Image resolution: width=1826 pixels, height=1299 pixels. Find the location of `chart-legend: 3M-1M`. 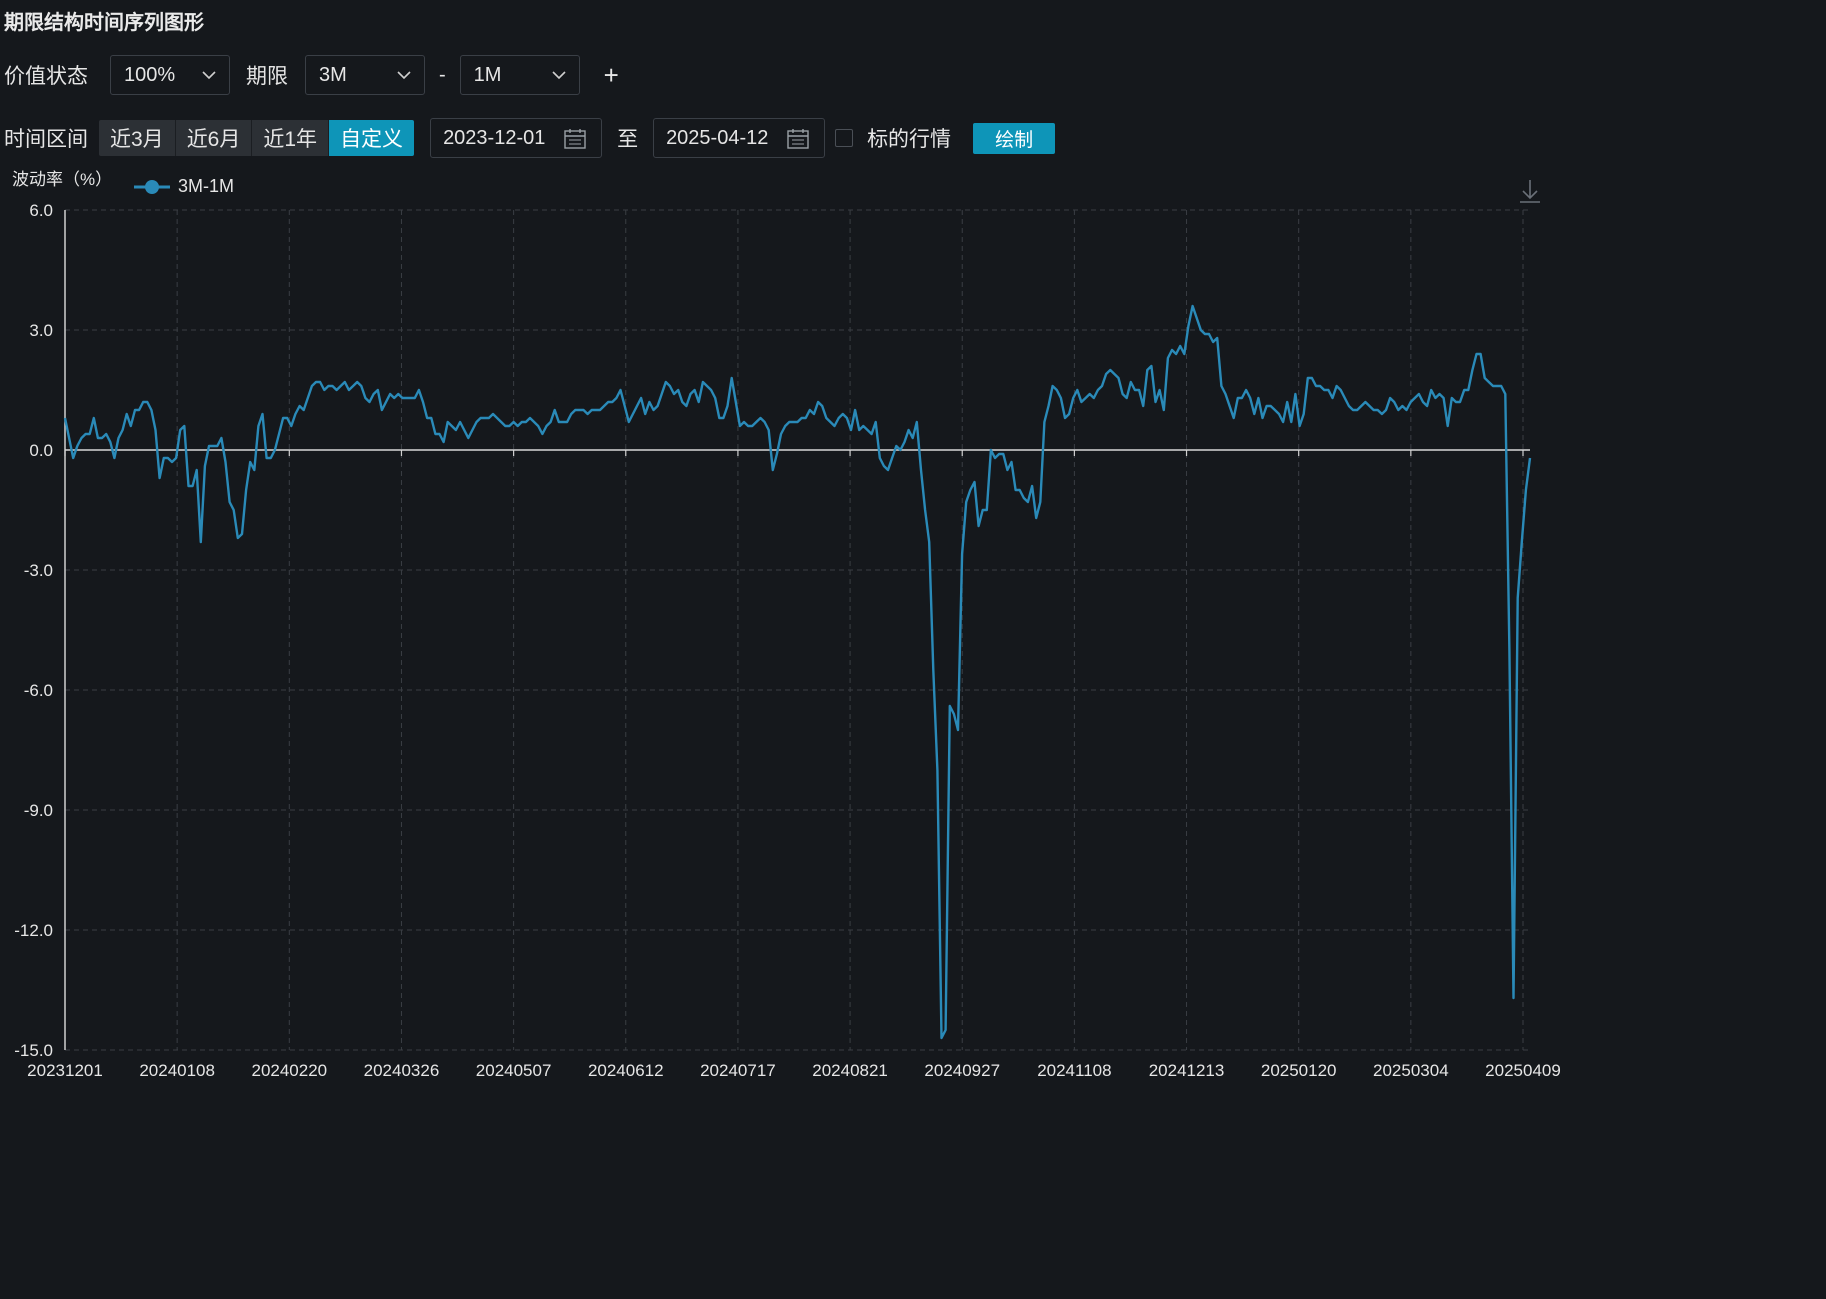

chart-legend: 3M-1M is located at coordinates (184, 186).